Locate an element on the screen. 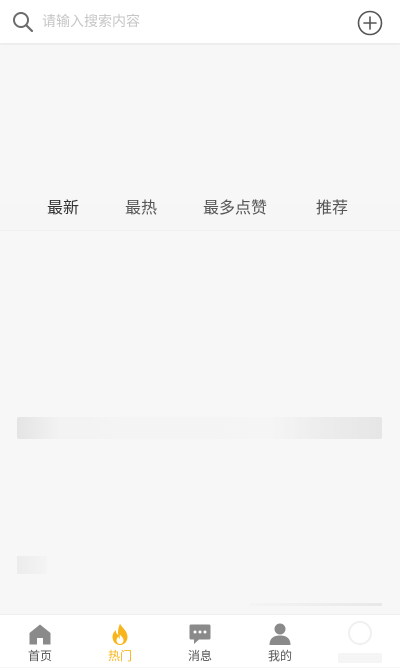 The image size is (400, 668). tab-messages: 消息 is located at coordinates (200, 641).